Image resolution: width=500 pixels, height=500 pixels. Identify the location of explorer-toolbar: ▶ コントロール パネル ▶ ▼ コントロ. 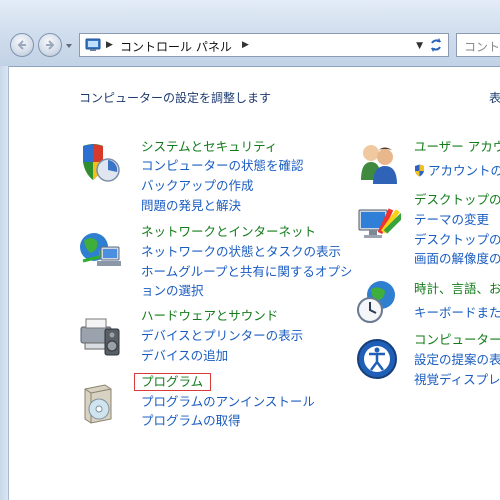
(250, 33).